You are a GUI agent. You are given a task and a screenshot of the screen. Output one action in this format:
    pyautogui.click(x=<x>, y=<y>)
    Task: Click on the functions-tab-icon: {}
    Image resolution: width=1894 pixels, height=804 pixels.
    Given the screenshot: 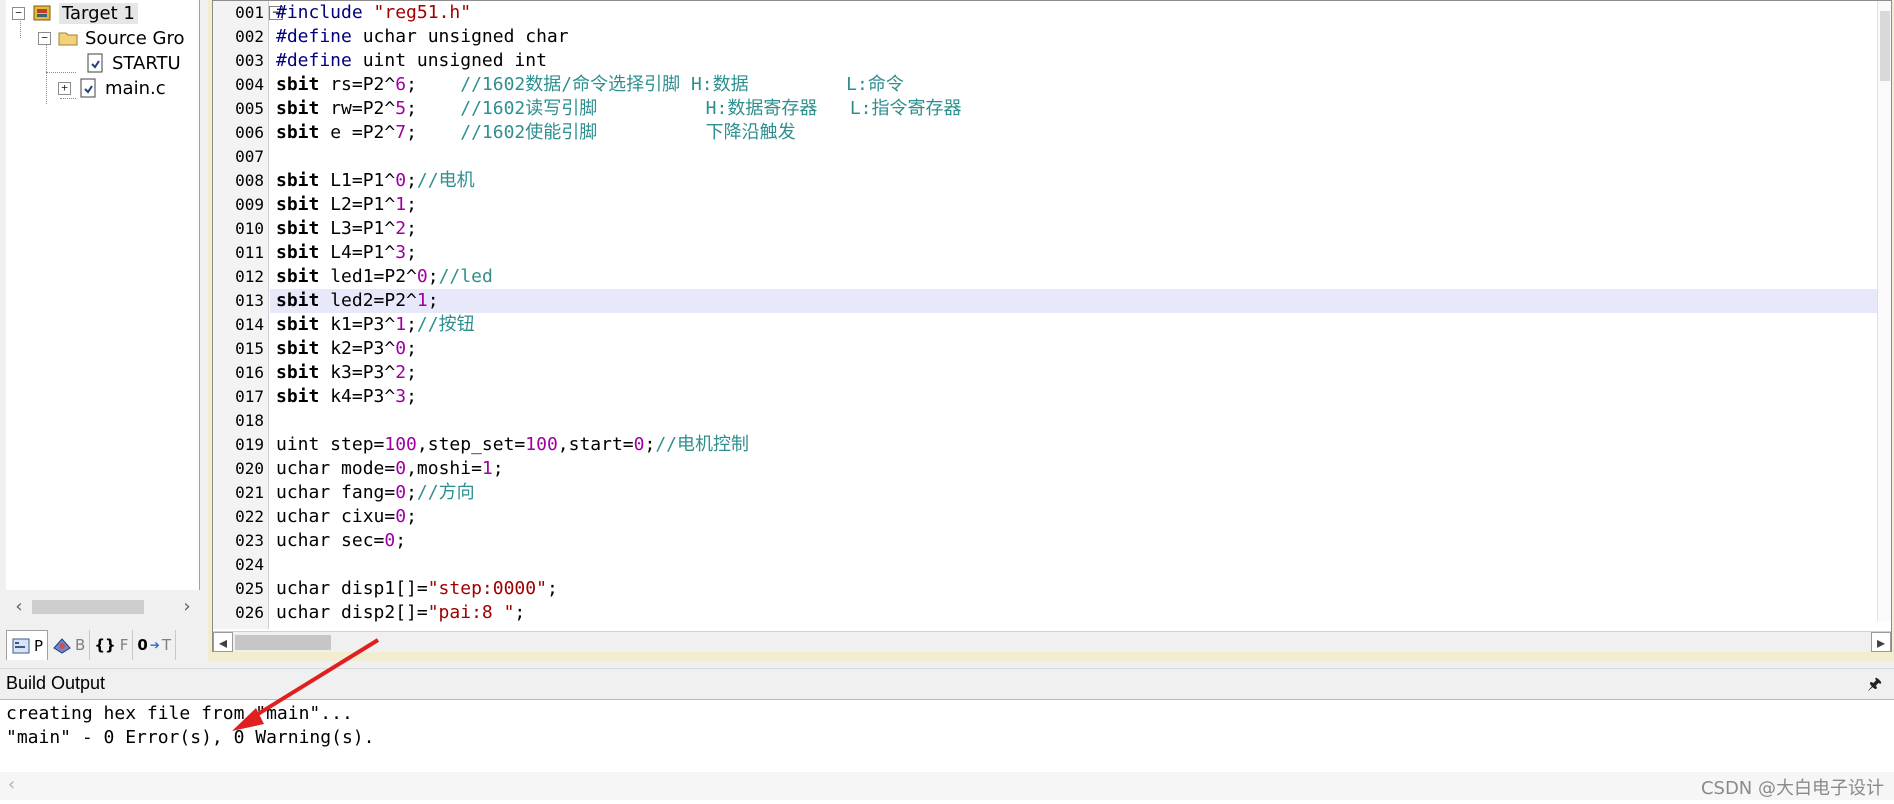 What is the action you would take?
    pyautogui.click(x=105, y=645)
    